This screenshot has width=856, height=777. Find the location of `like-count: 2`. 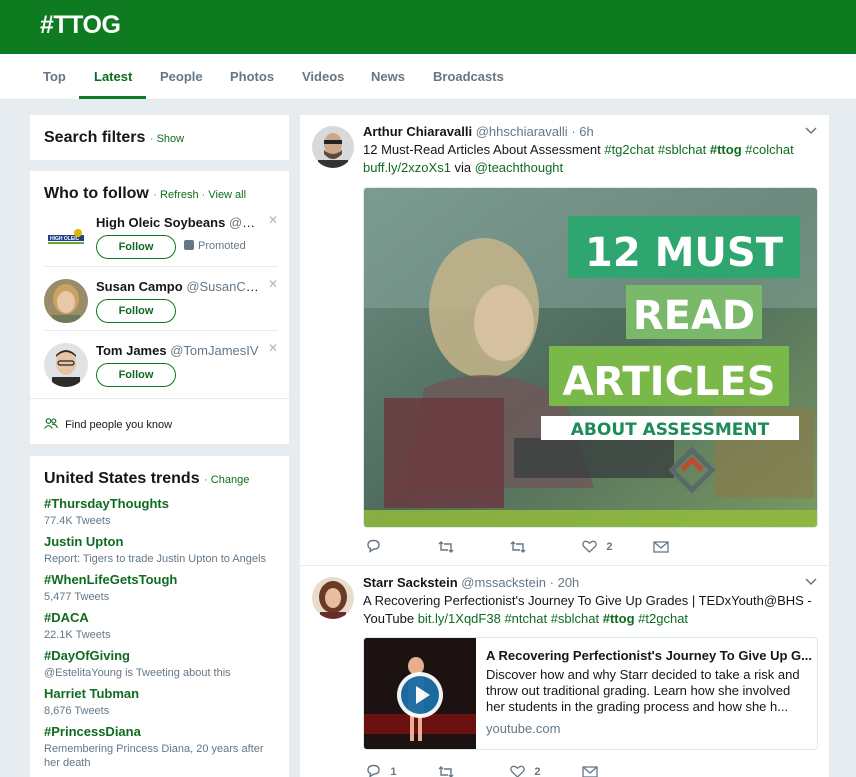

like-count: 2 is located at coordinates (537, 771).